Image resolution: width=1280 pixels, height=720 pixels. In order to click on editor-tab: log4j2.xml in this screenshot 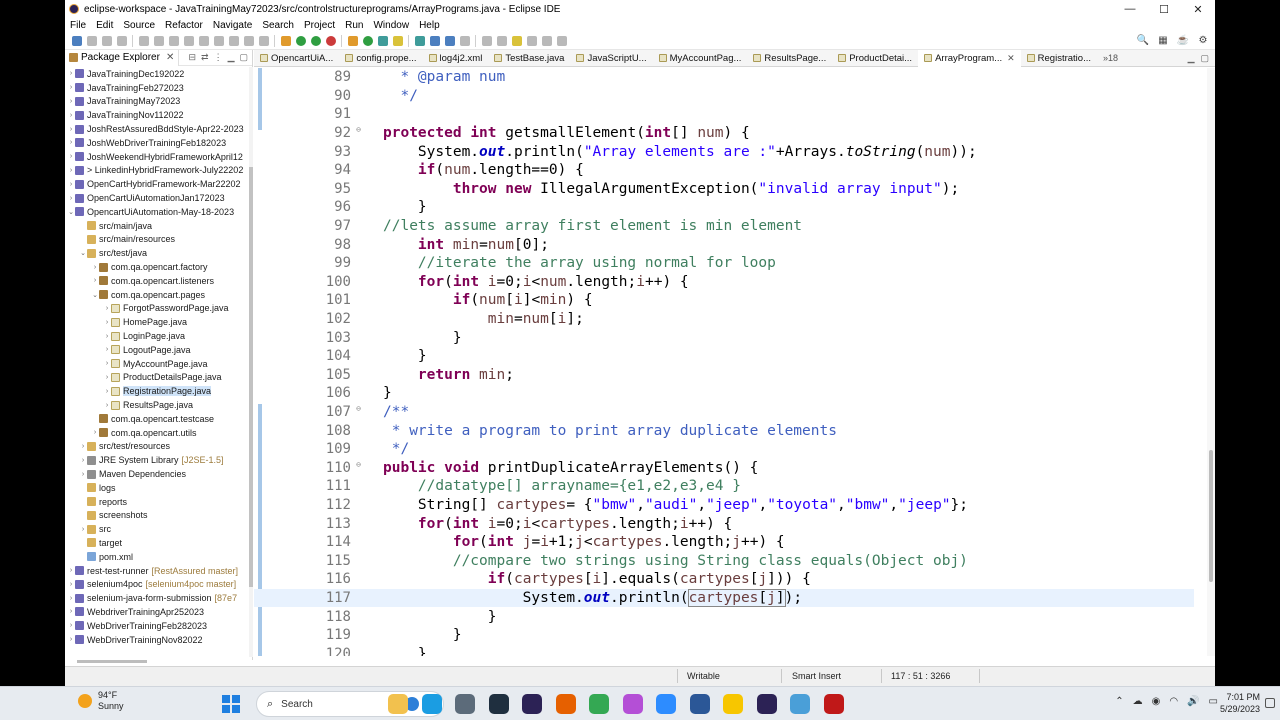, I will do `click(456, 58)`.